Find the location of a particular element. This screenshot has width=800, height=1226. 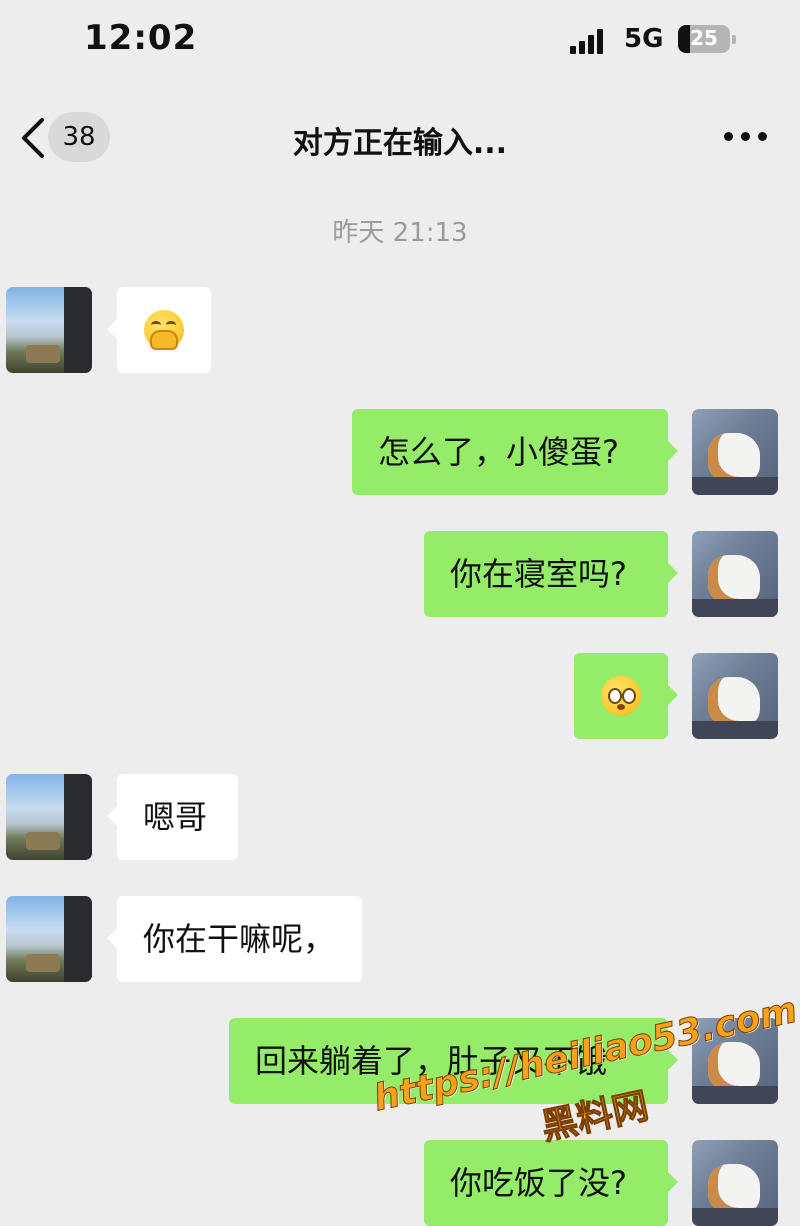

message-bubble: 你在干嘛呢， is located at coordinates (234, 939).